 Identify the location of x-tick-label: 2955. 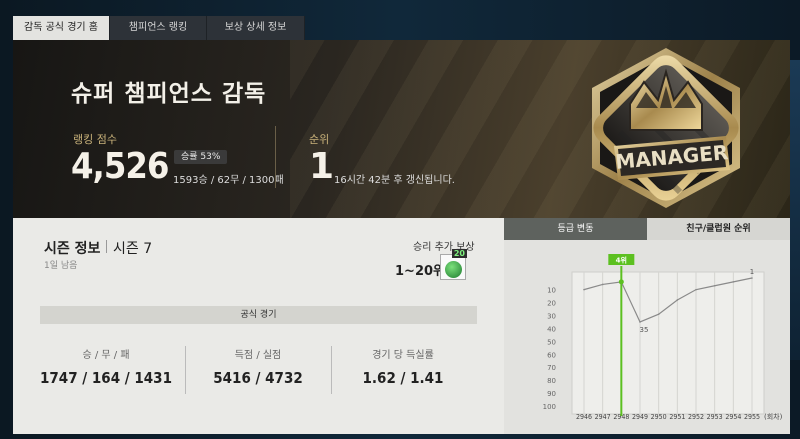
(752, 417).